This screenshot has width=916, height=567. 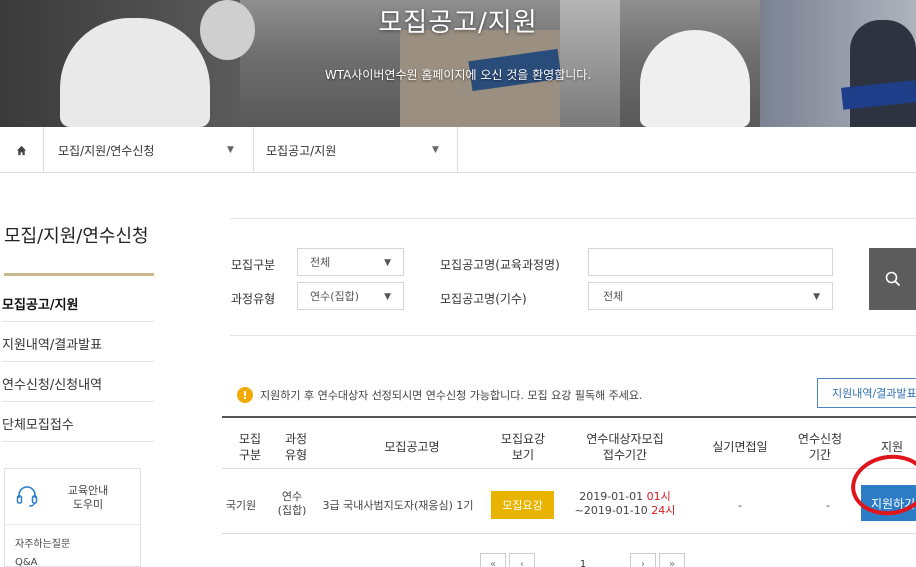 I want to click on period-end-date: ~2019-01-10, so click(x=611, y=510).